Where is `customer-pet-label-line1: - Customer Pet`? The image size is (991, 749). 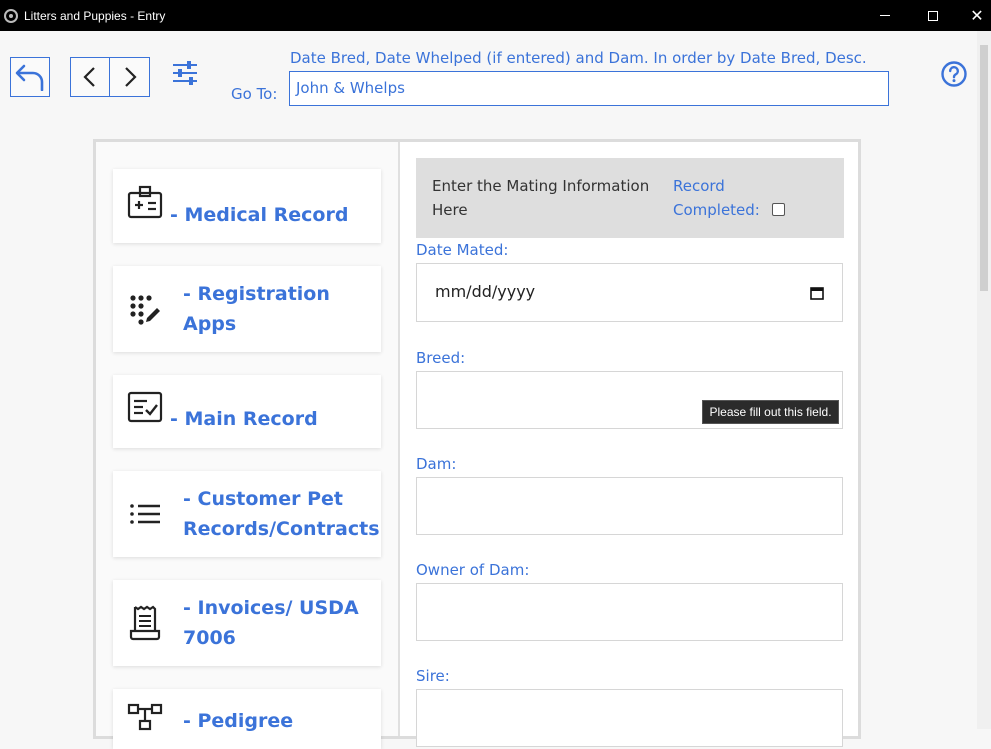 customer-pet-label-line1: - Customer Pet is located at coordinates (263, 499).